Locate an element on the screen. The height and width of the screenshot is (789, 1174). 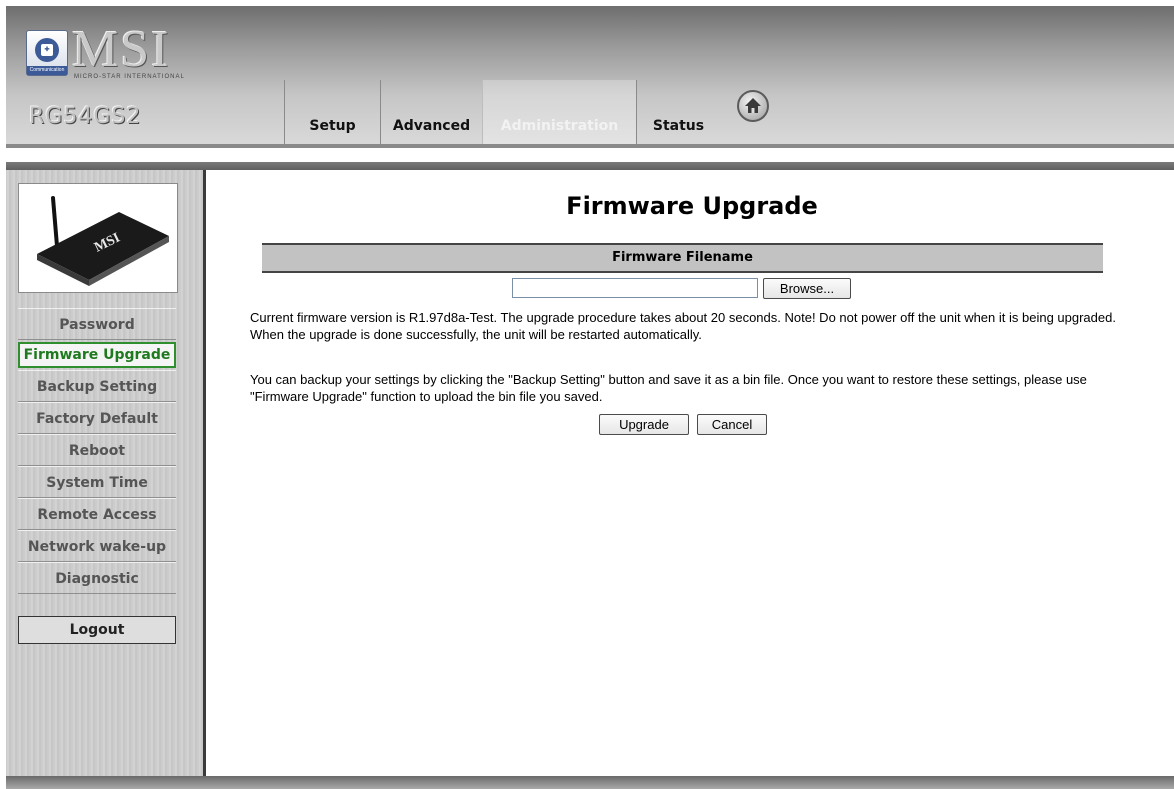
tab-administration: Administration is located at coordinates (559, 112).